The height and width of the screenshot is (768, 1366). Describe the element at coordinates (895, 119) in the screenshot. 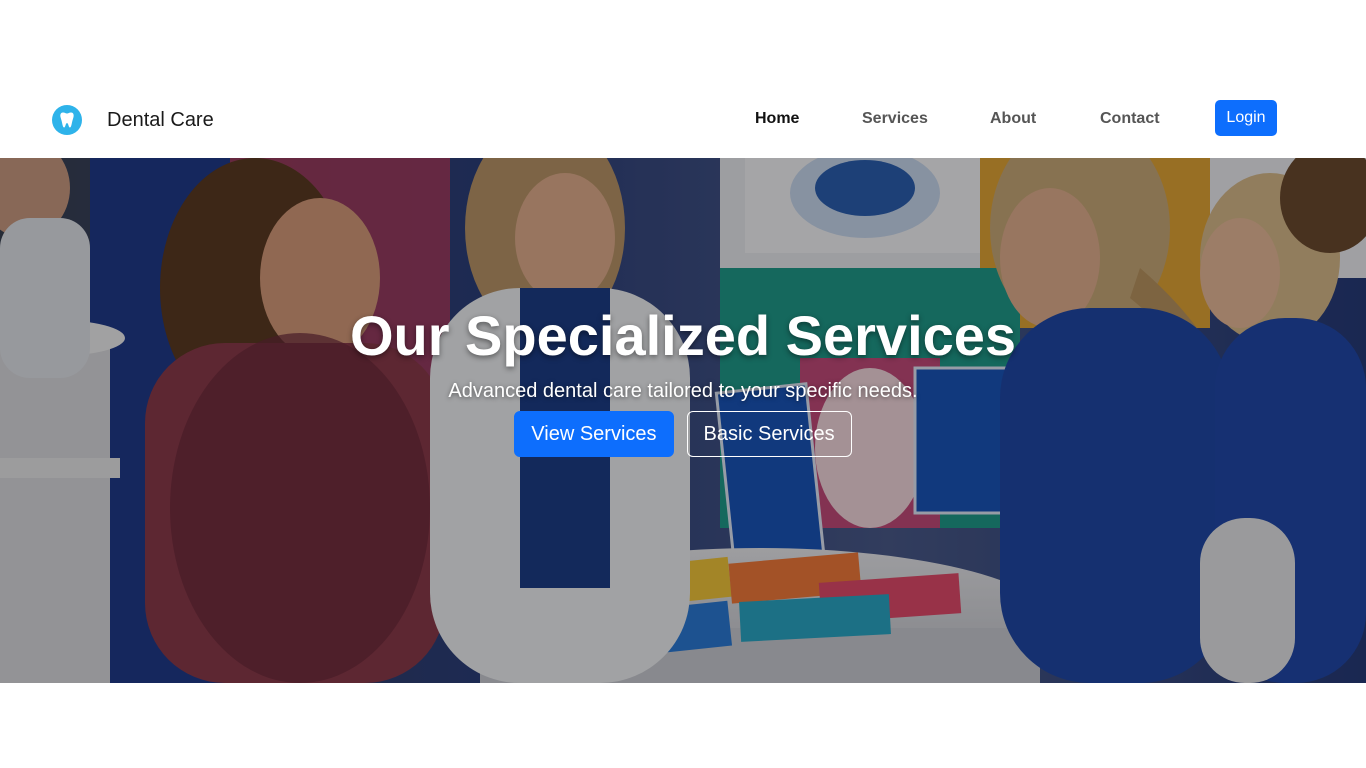

I see `nav-services: Services` at that location.